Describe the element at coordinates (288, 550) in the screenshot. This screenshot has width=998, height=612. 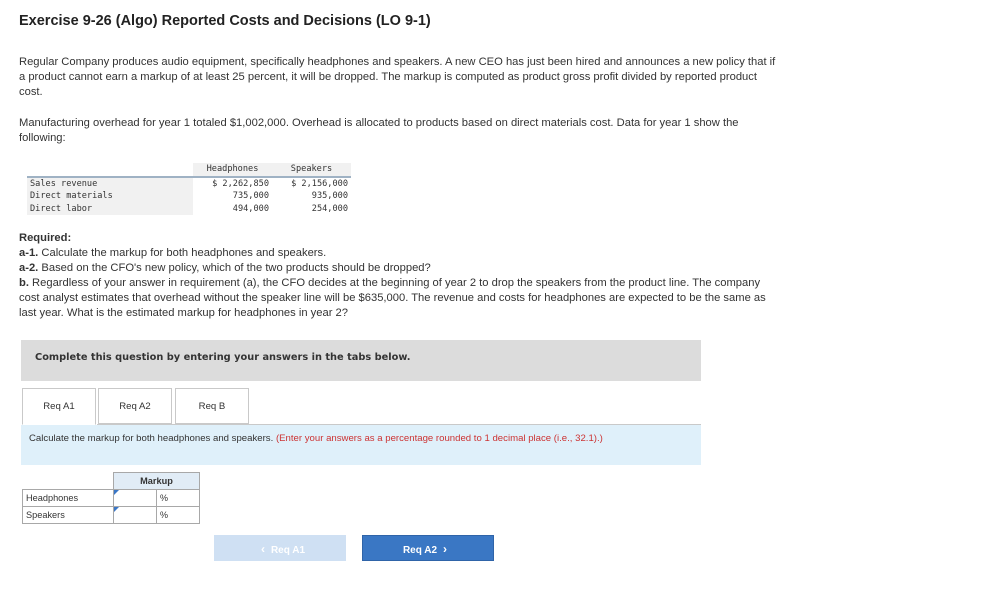
I see `prev-button-label: Req A1` at that location.